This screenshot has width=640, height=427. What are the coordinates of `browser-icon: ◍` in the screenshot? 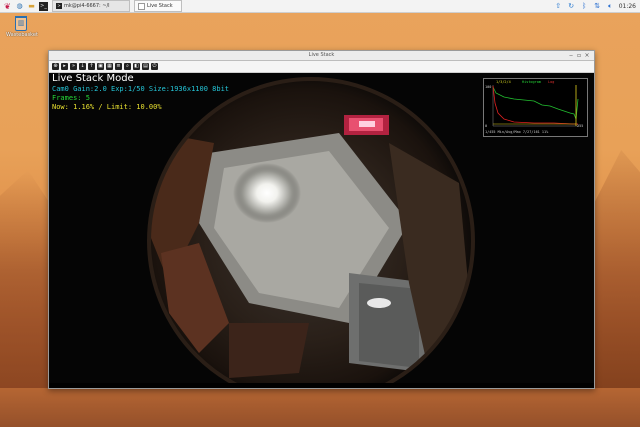 It's located at (19, 6).